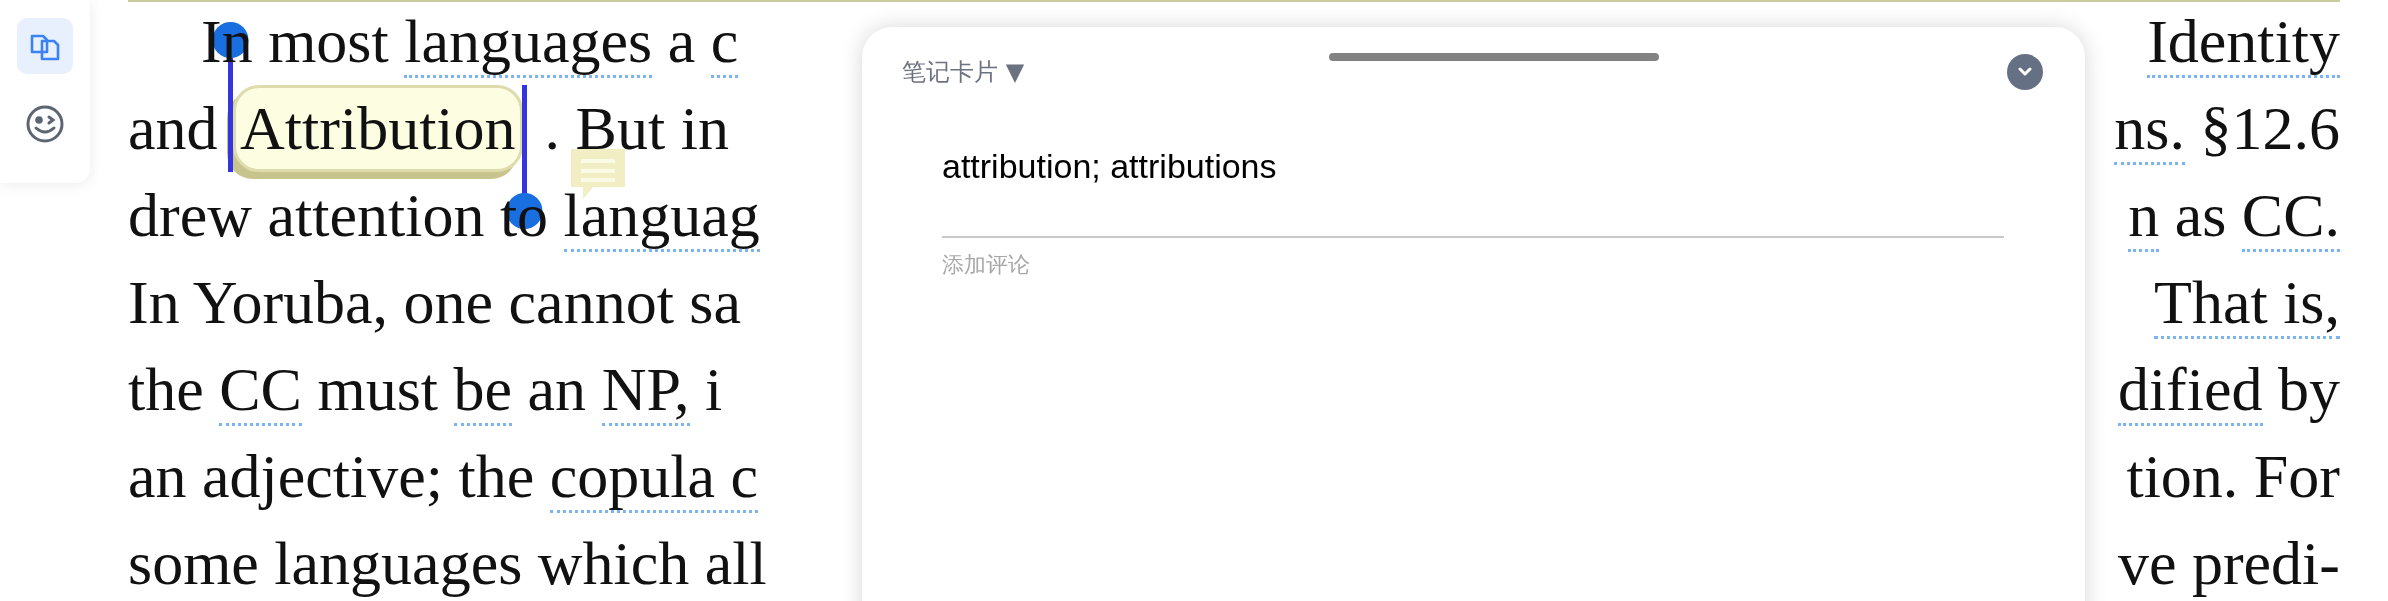 Image resolution: width=2388 pixels, height=601 pixels. I want to click on body-text: ns. §12.6, so click(2227, 128).